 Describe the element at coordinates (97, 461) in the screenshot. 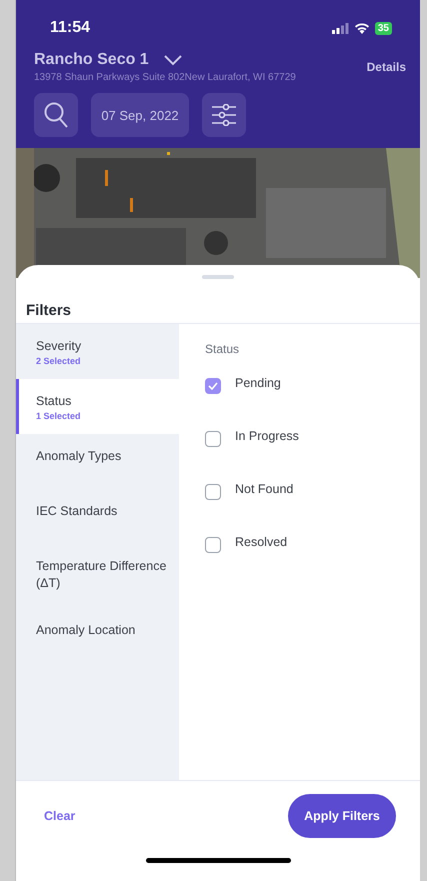

I see `category-tab: Anomaly Types` at that location.